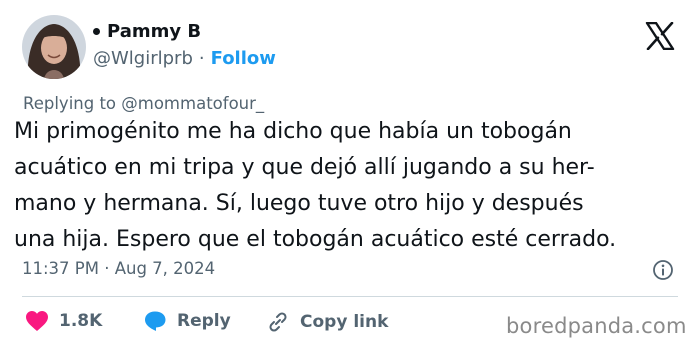 The height and width of the screenshot is (348, 700). What do you see at coordinates (278, 322) in the screenshot?
I see `link-icon` at bounding box center [278, 322].